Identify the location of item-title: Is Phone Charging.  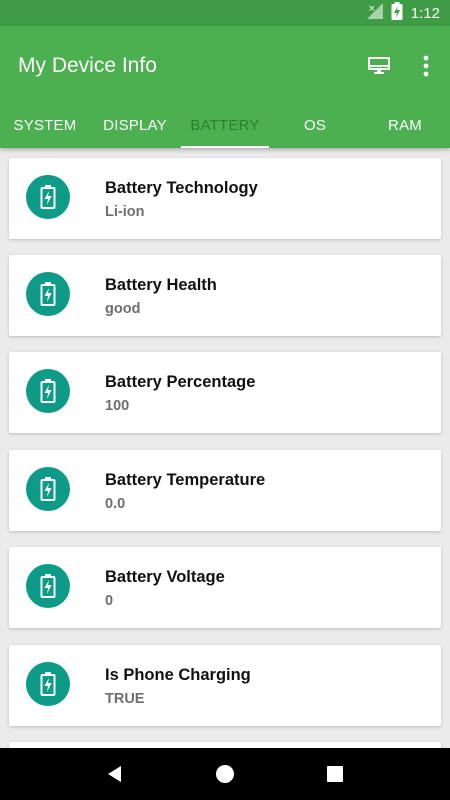
(178, 675).